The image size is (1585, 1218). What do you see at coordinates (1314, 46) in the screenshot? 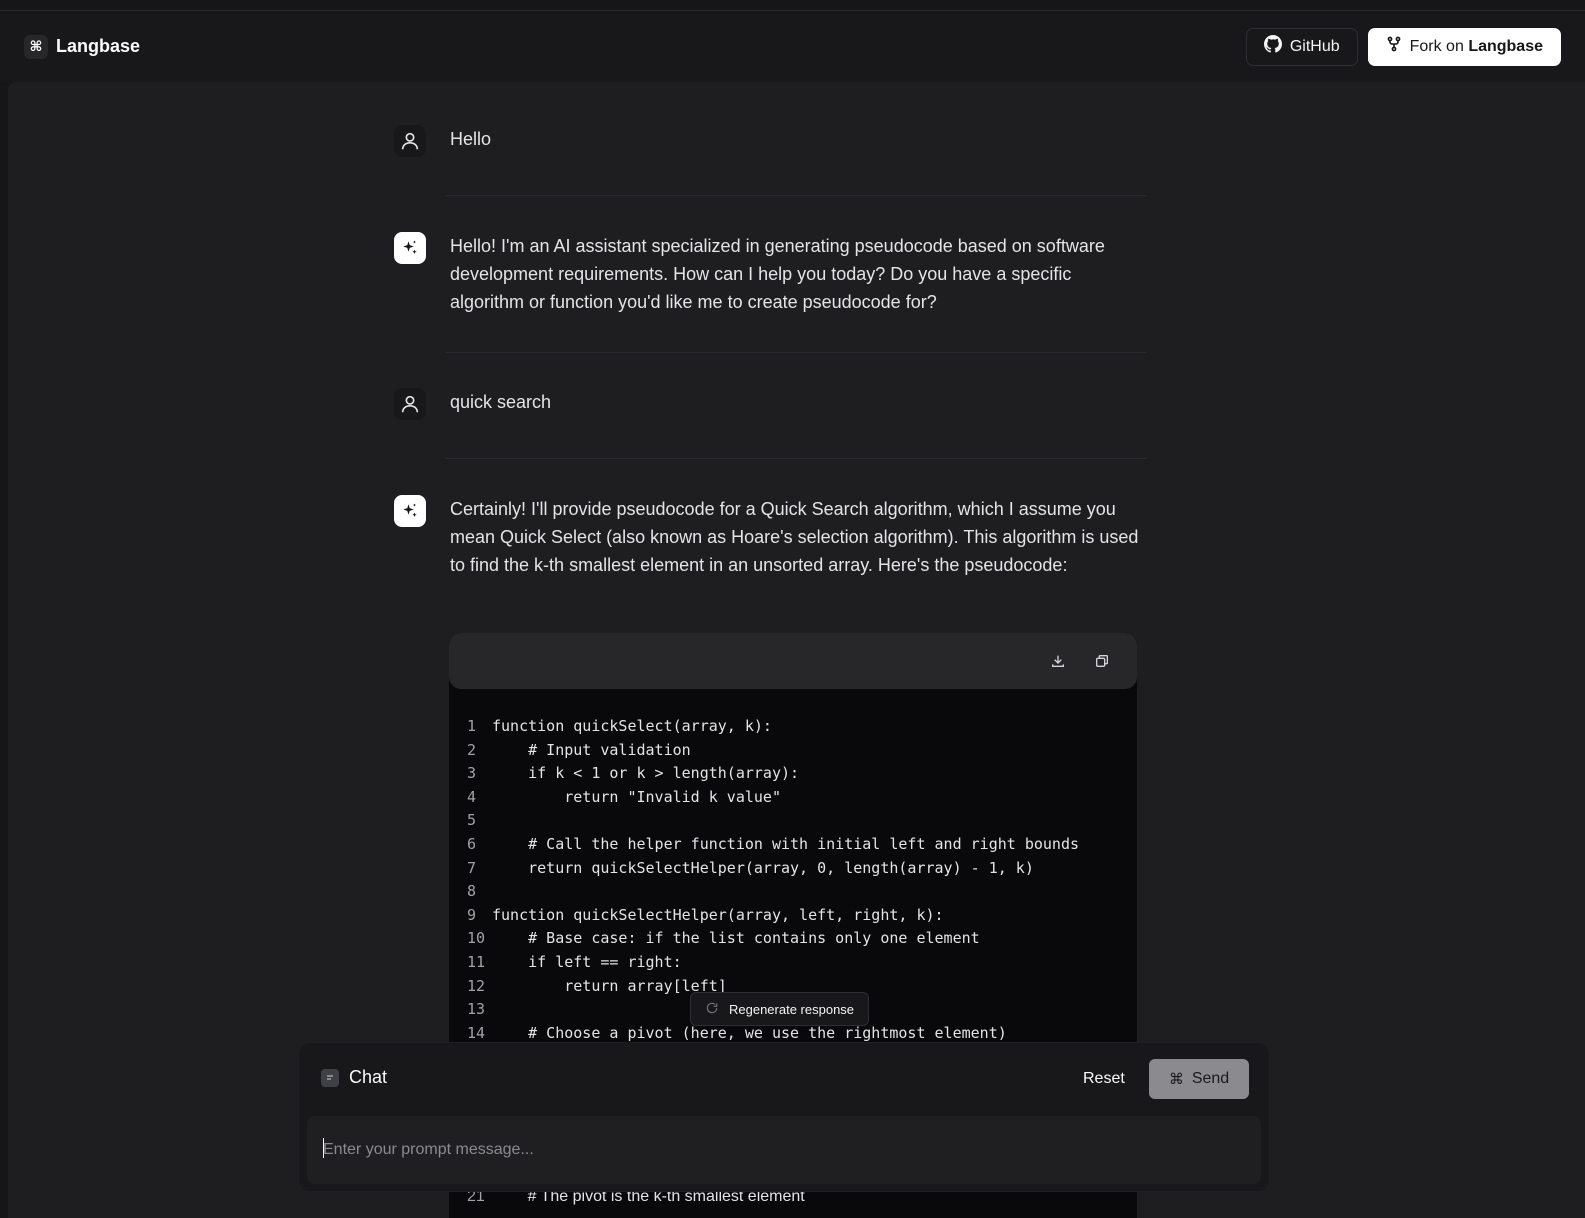
I see `github-label: GitHub` at bounding box center [1314, 46].